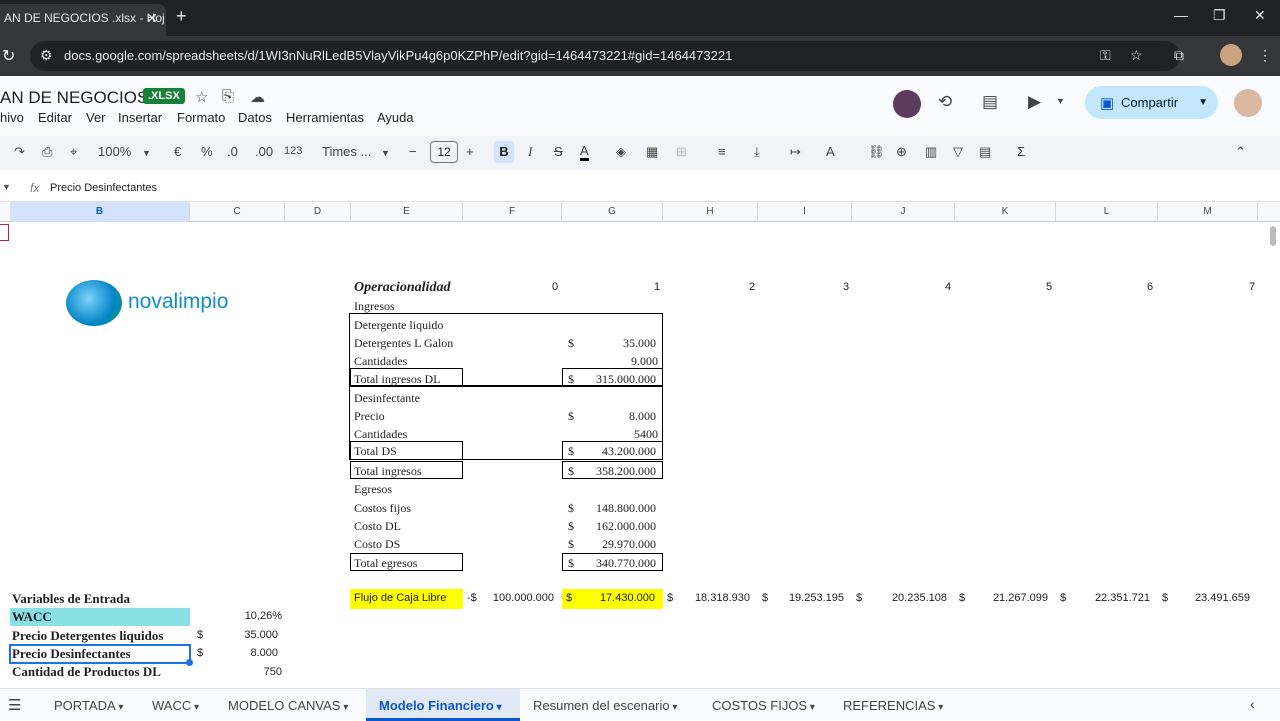 Image resolution: width=1280 pixels, height=721 pixels. What do you see at coordinates (530, 152) in the screenshot?
I see `italic-button: I` at bounding box center [530, 152].